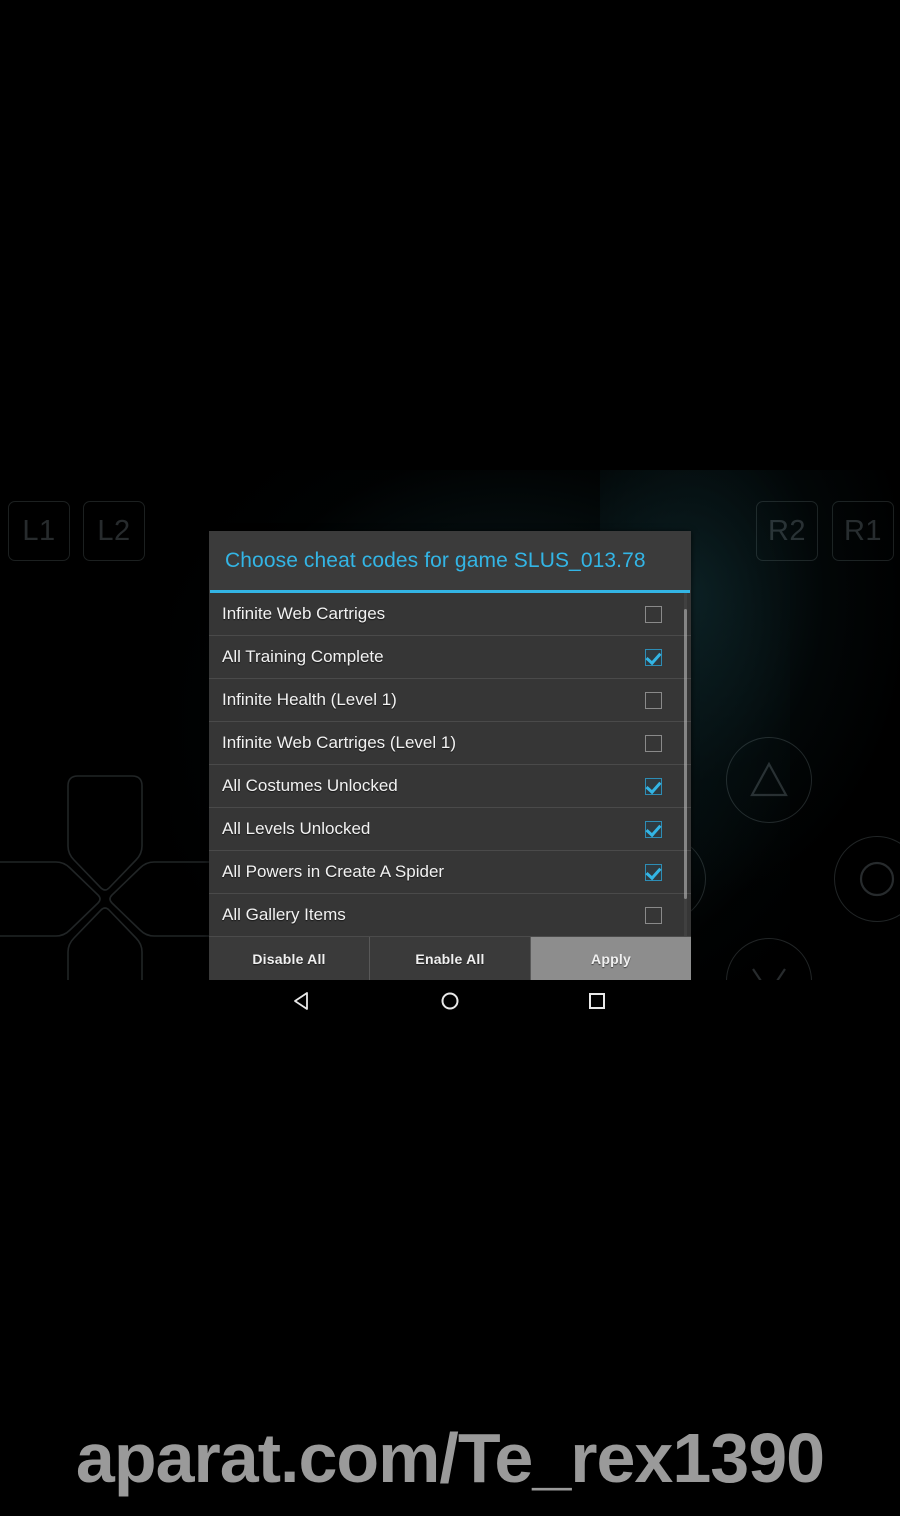 The width and height of the screenshot is (900, 1516). I want to click on dpad-cross-icon, so click(110, 884).